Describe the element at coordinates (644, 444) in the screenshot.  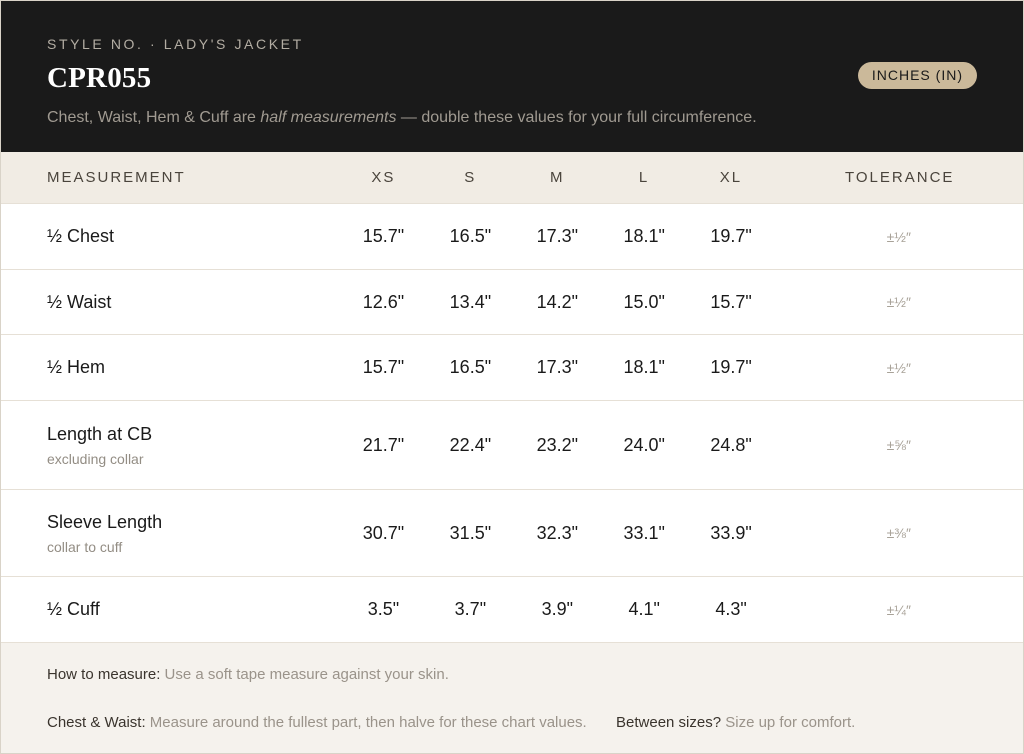
I see `value-cell: 24.0"` at that location.